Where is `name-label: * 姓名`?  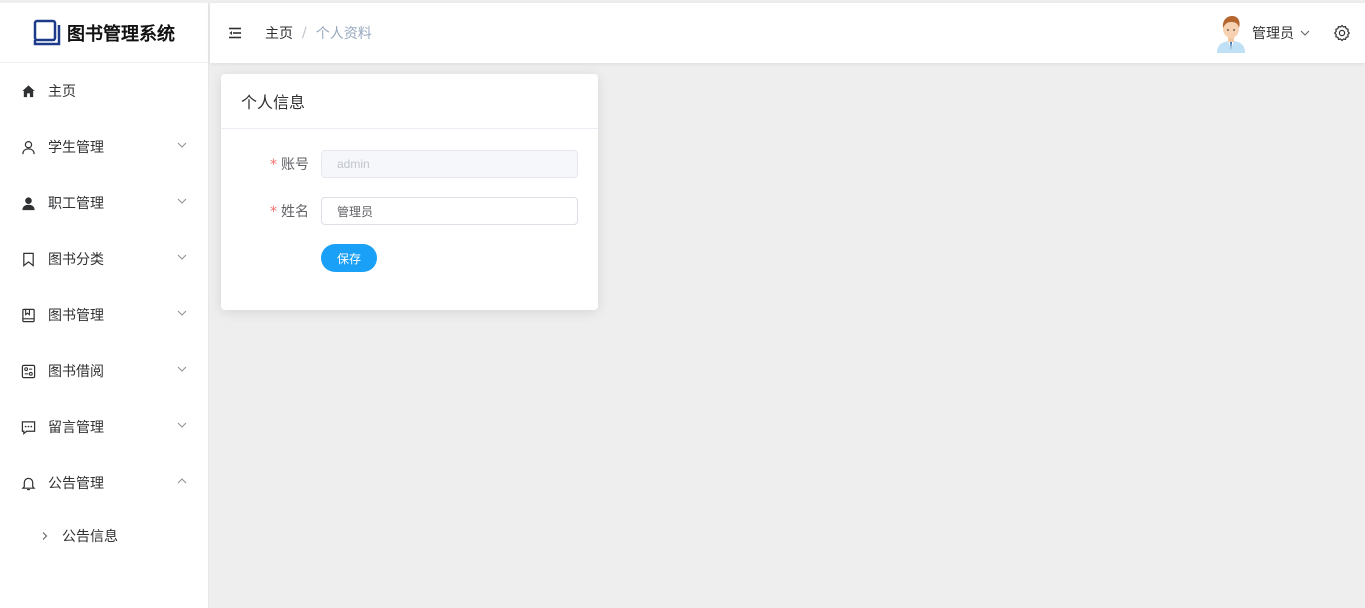 name-label: * 姓名 is located at coordinates (271, 211).